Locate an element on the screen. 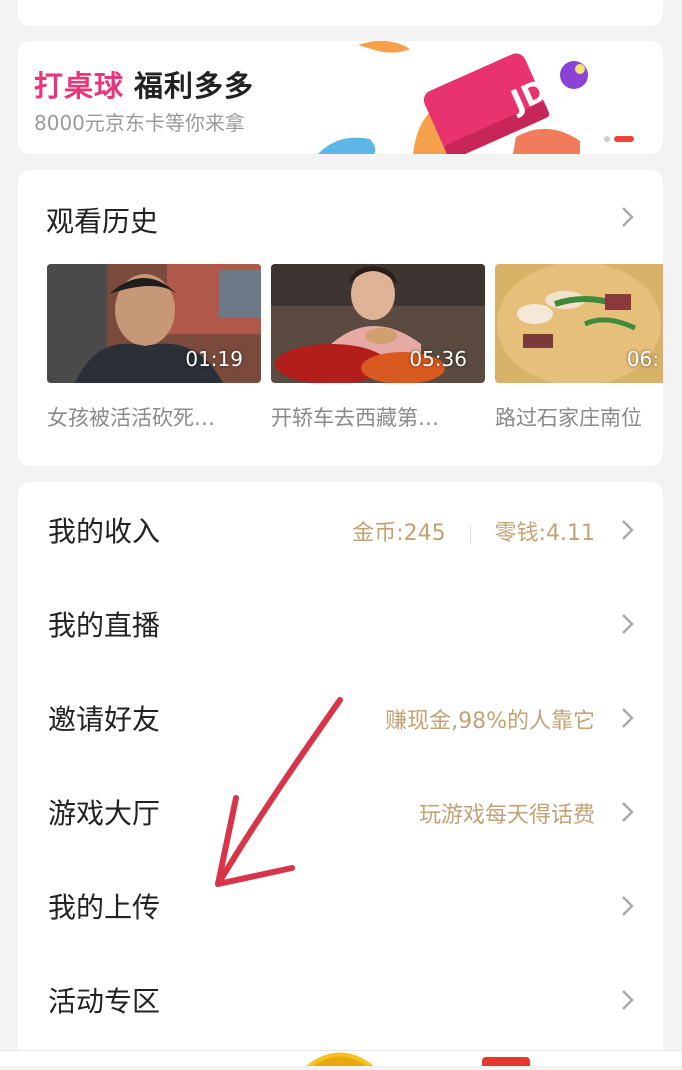 The width and height of the screenshot is (682, 1070). menu-item-label: 我的上传 is located at coordinates (104, 907).